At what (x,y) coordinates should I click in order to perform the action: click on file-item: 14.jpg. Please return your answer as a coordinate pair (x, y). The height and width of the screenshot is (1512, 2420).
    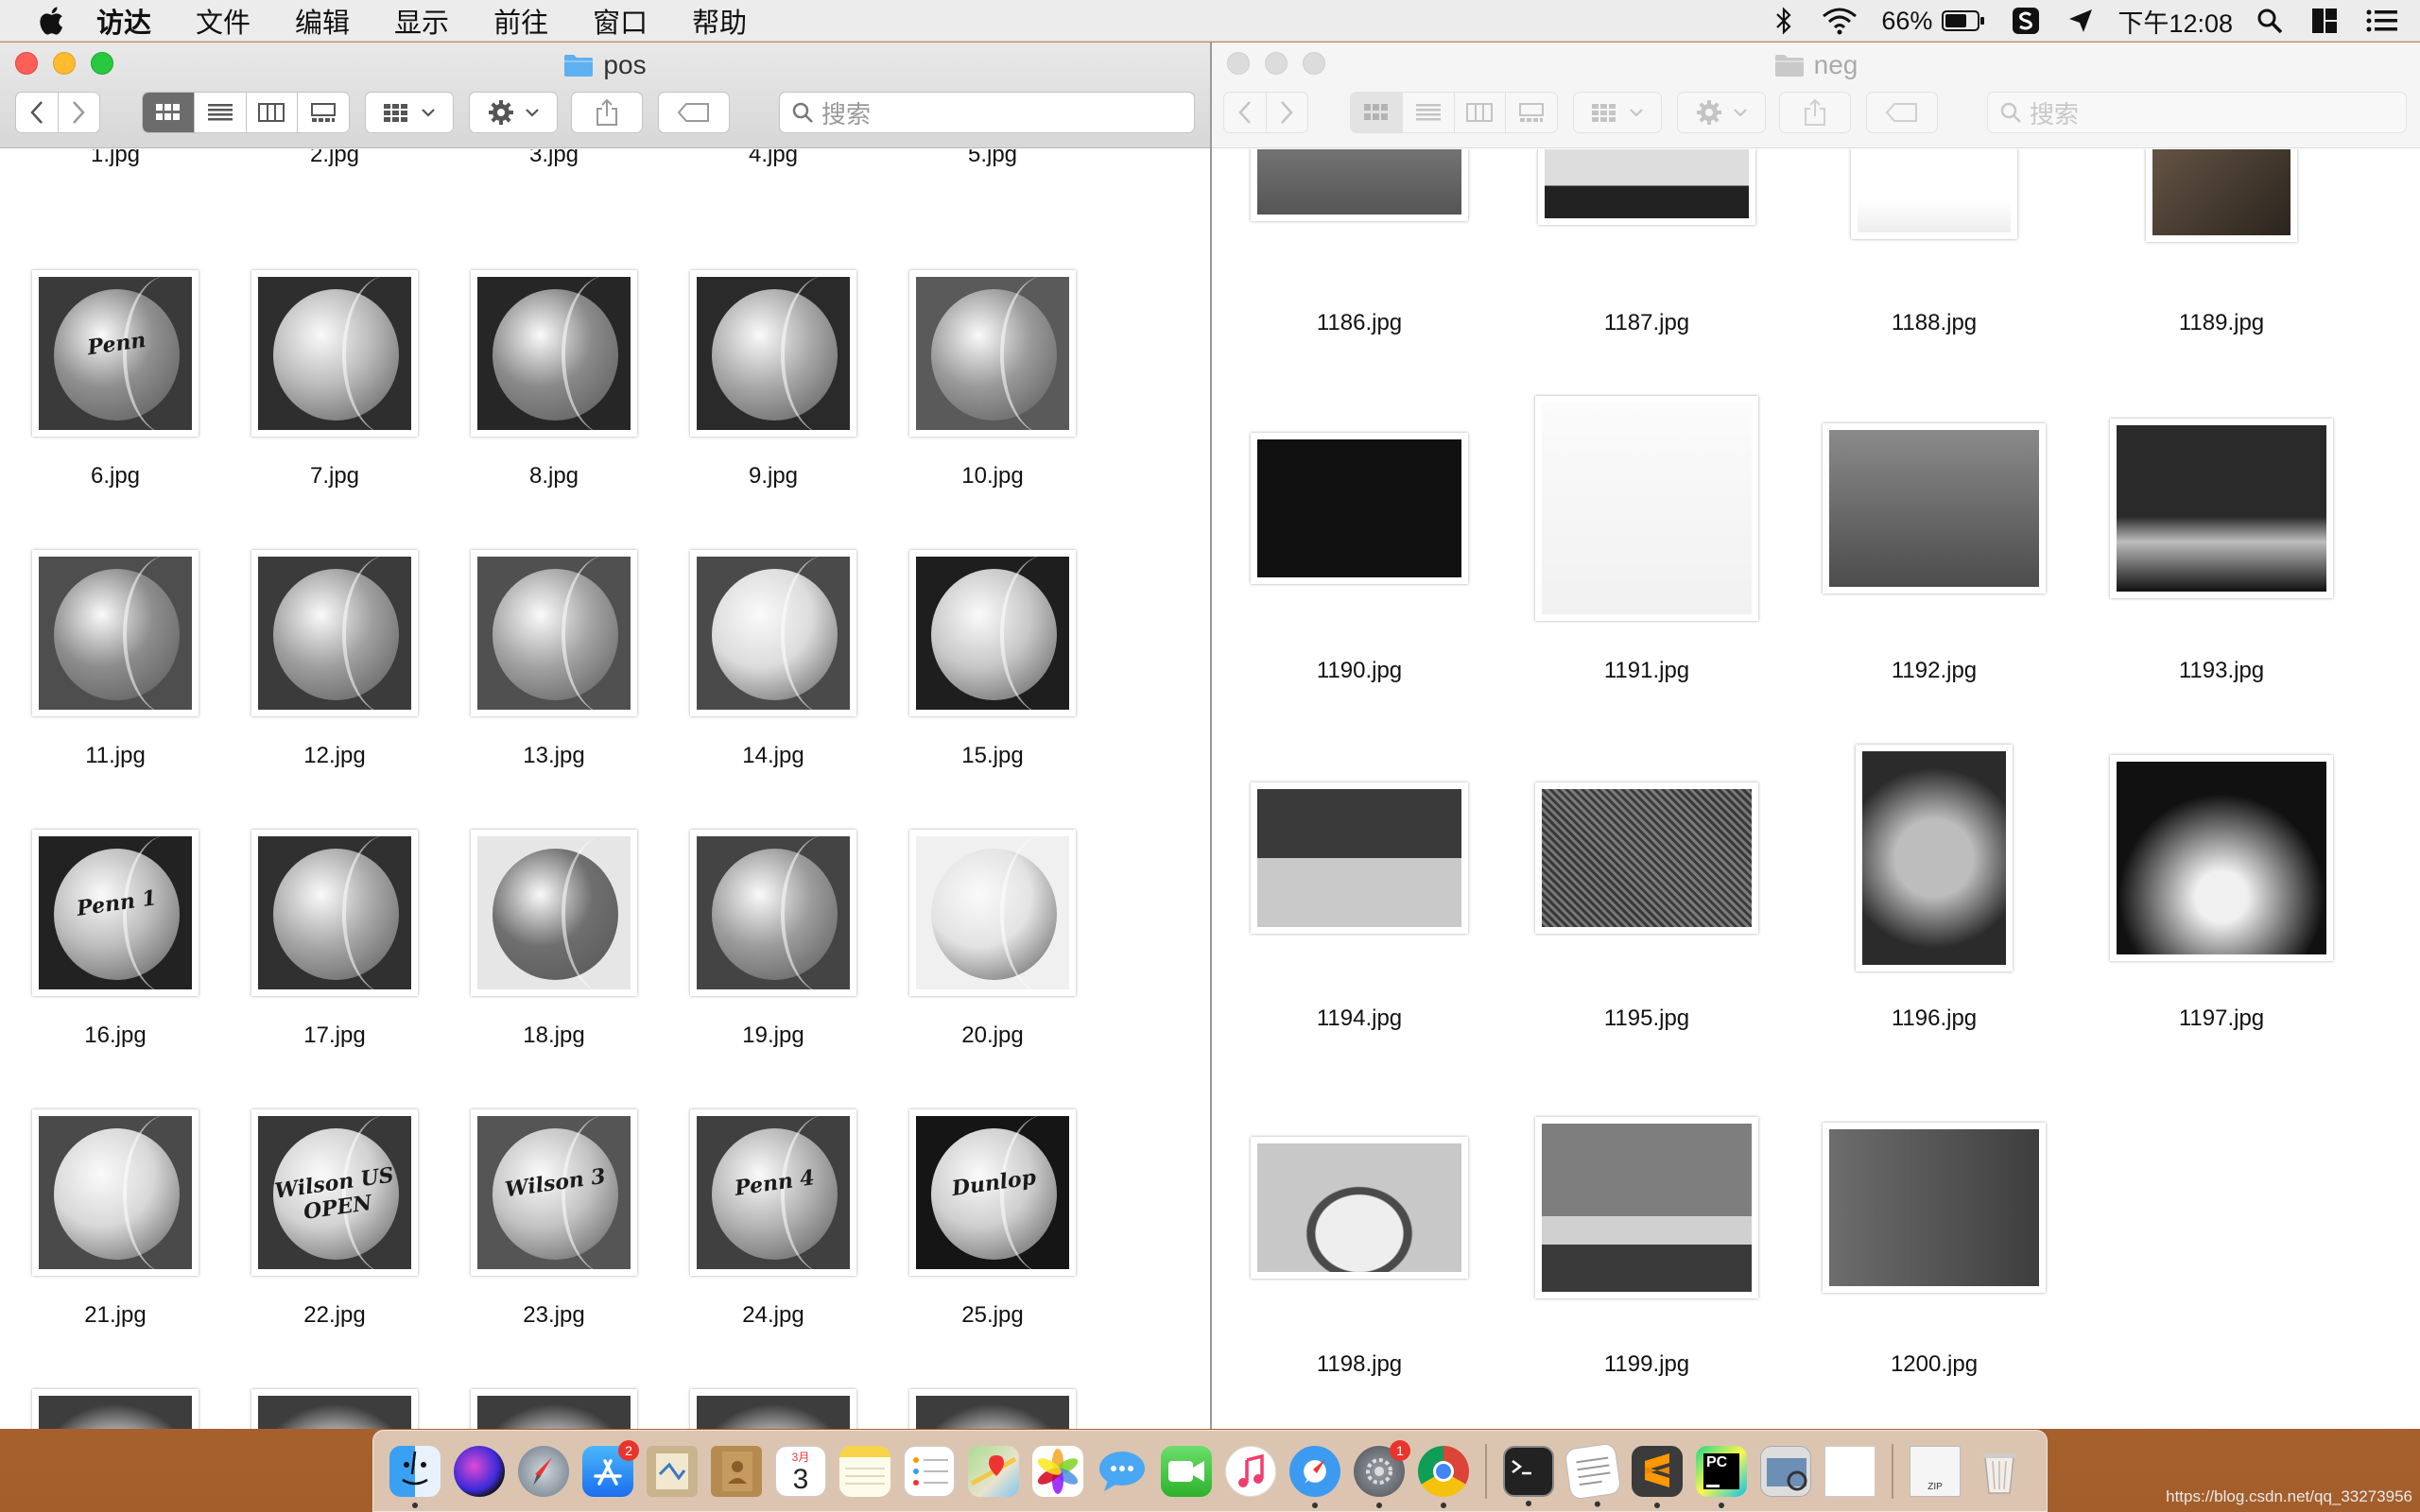
    Looking at the image, I should click on (773, 659).